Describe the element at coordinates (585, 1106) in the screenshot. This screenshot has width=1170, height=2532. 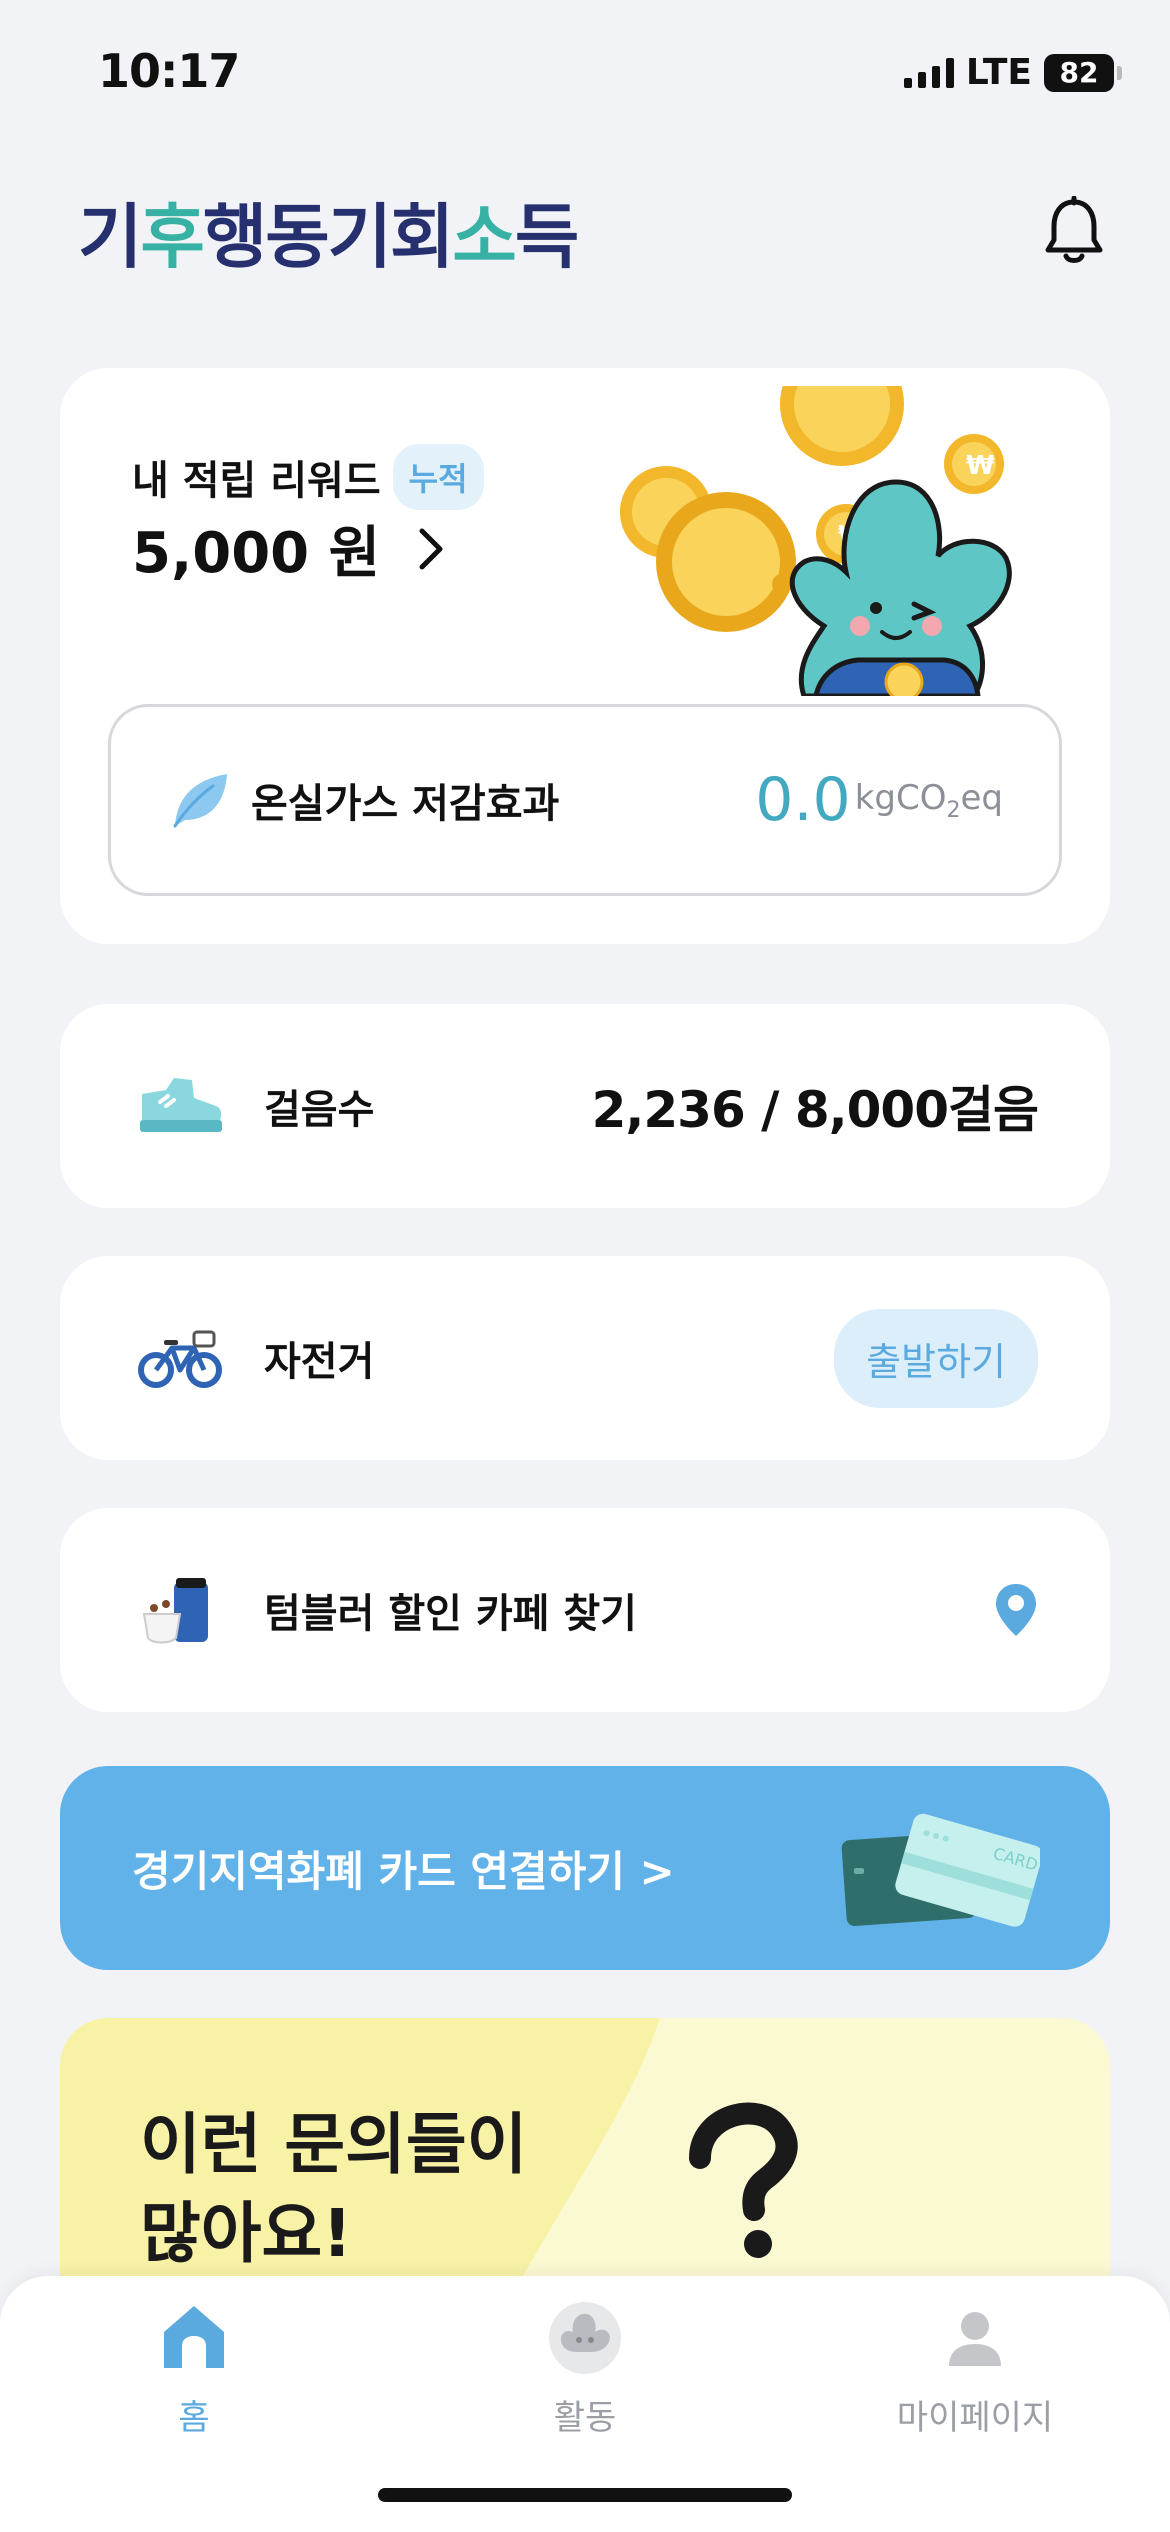
I see `steps-card: 걸음수 2,236 / 8,000걸음` at that location.